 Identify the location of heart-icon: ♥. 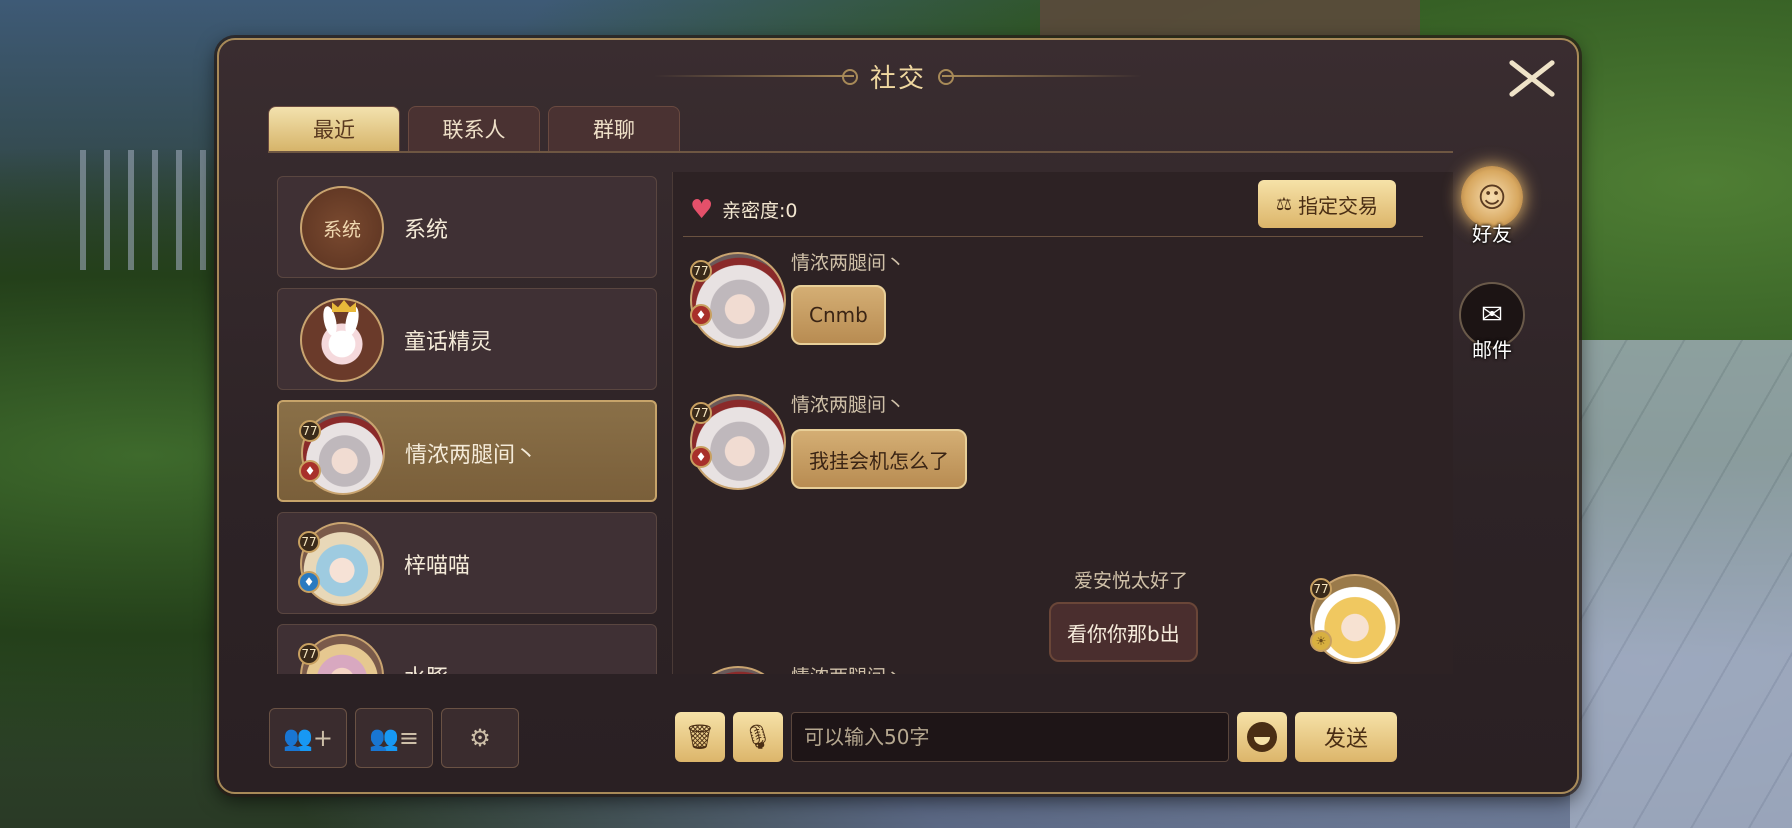
(702, 209).